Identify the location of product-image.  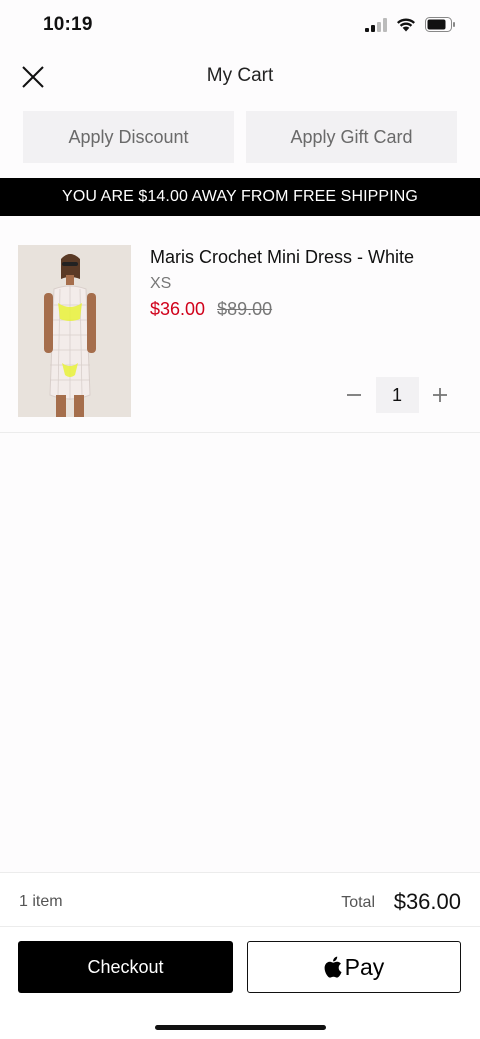
(74, 331).